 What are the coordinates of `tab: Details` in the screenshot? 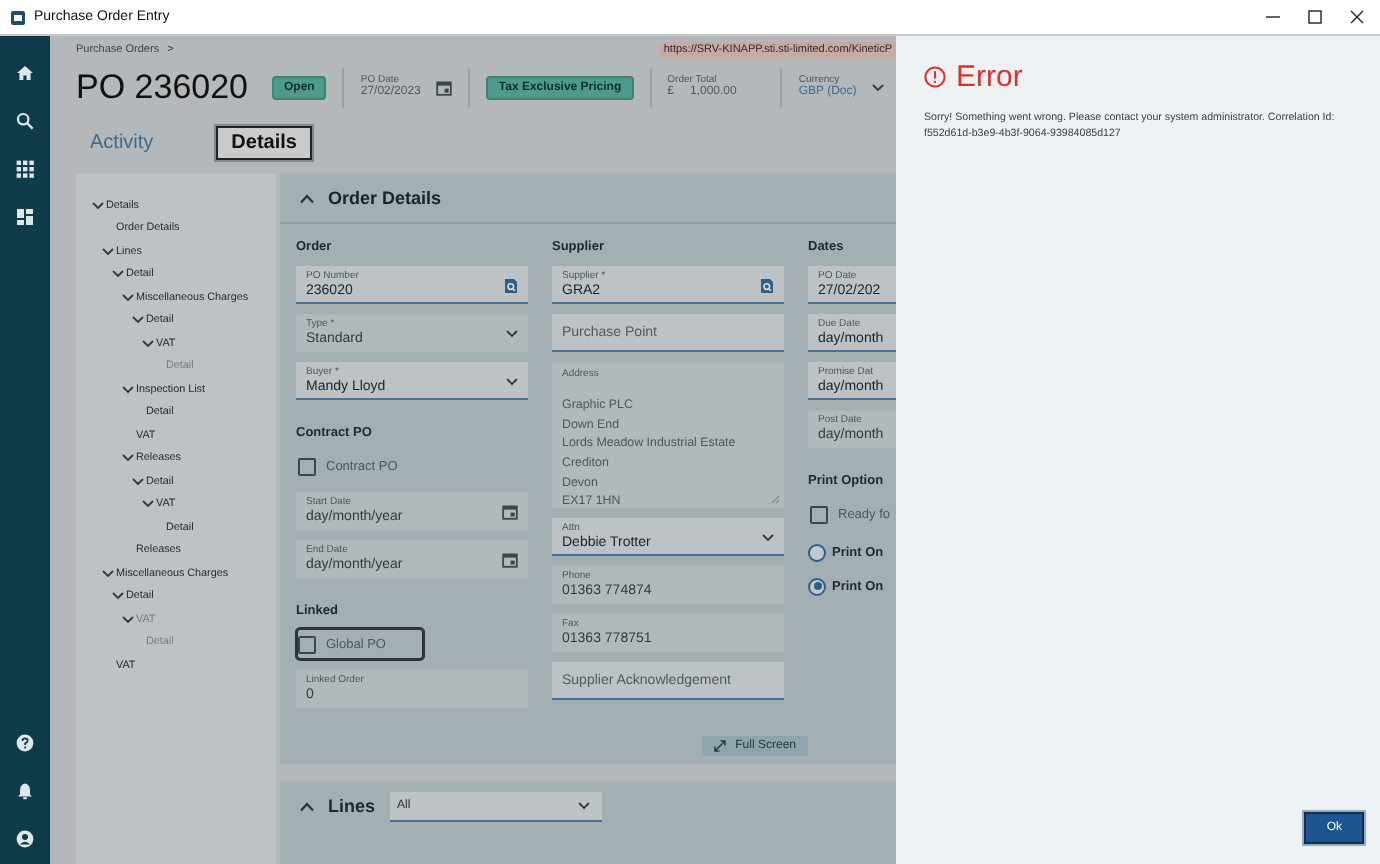 It's located at (264, 142).